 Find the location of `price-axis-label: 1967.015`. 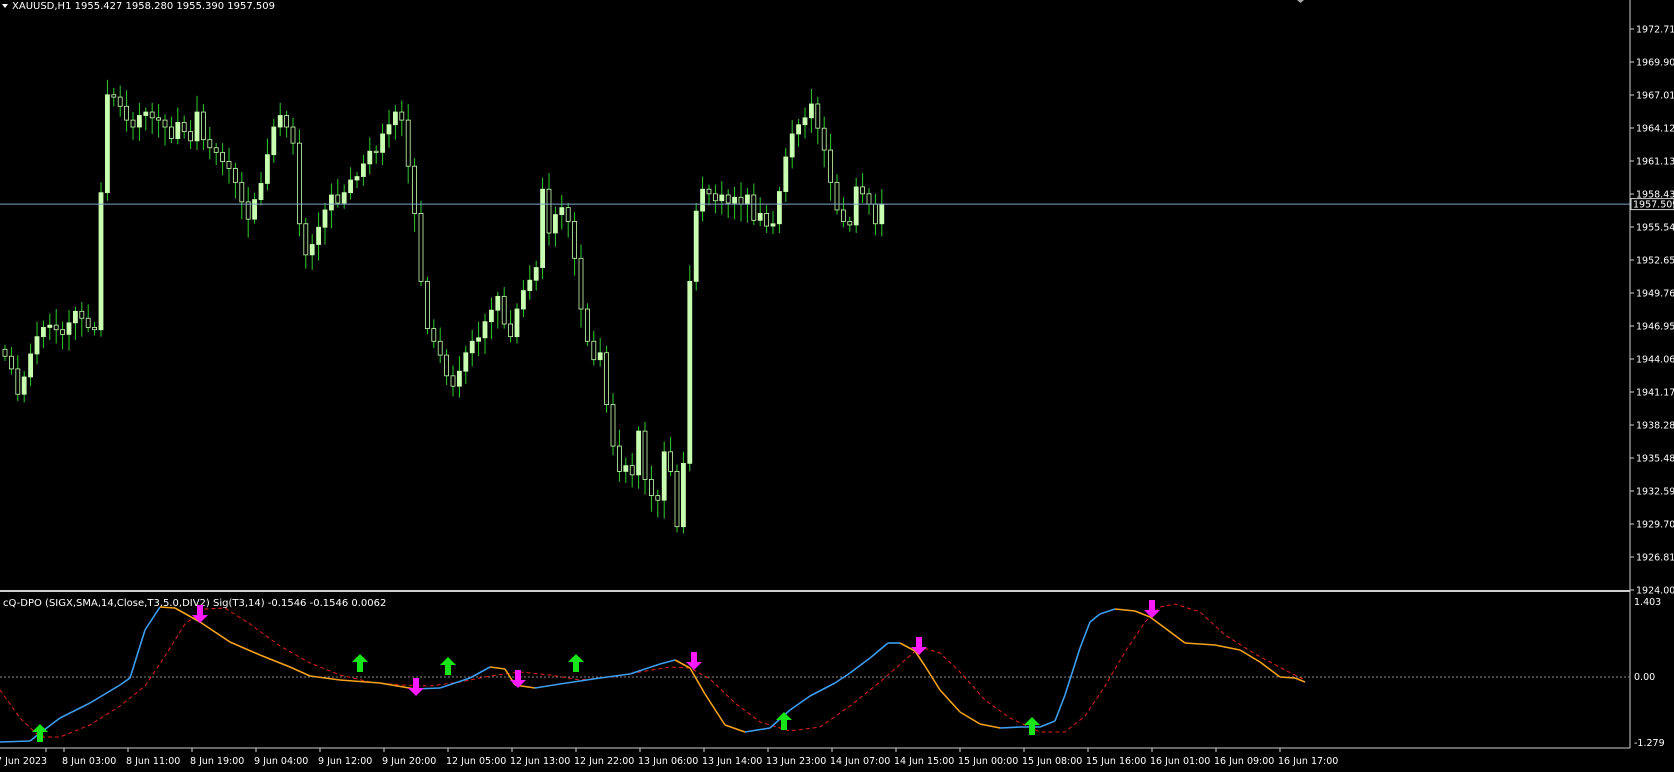

price-axis-label: 1967.015 is located at coordinates (1655, 96).